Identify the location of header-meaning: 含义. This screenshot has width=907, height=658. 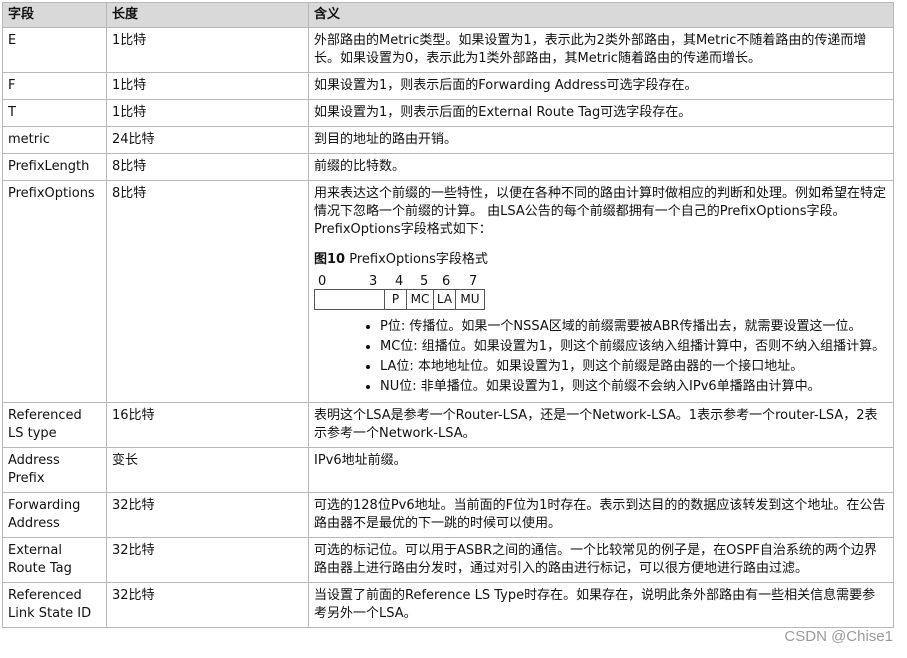
(601, 15).